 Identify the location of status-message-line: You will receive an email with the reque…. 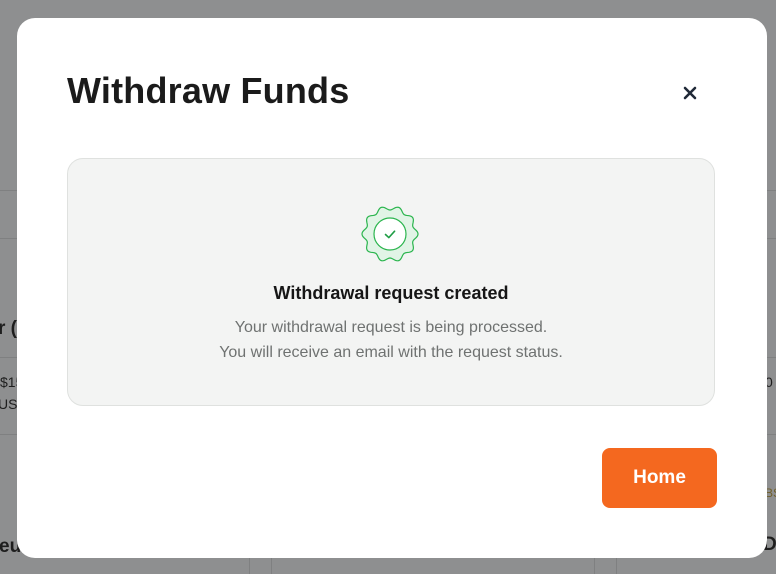
(391, 352).